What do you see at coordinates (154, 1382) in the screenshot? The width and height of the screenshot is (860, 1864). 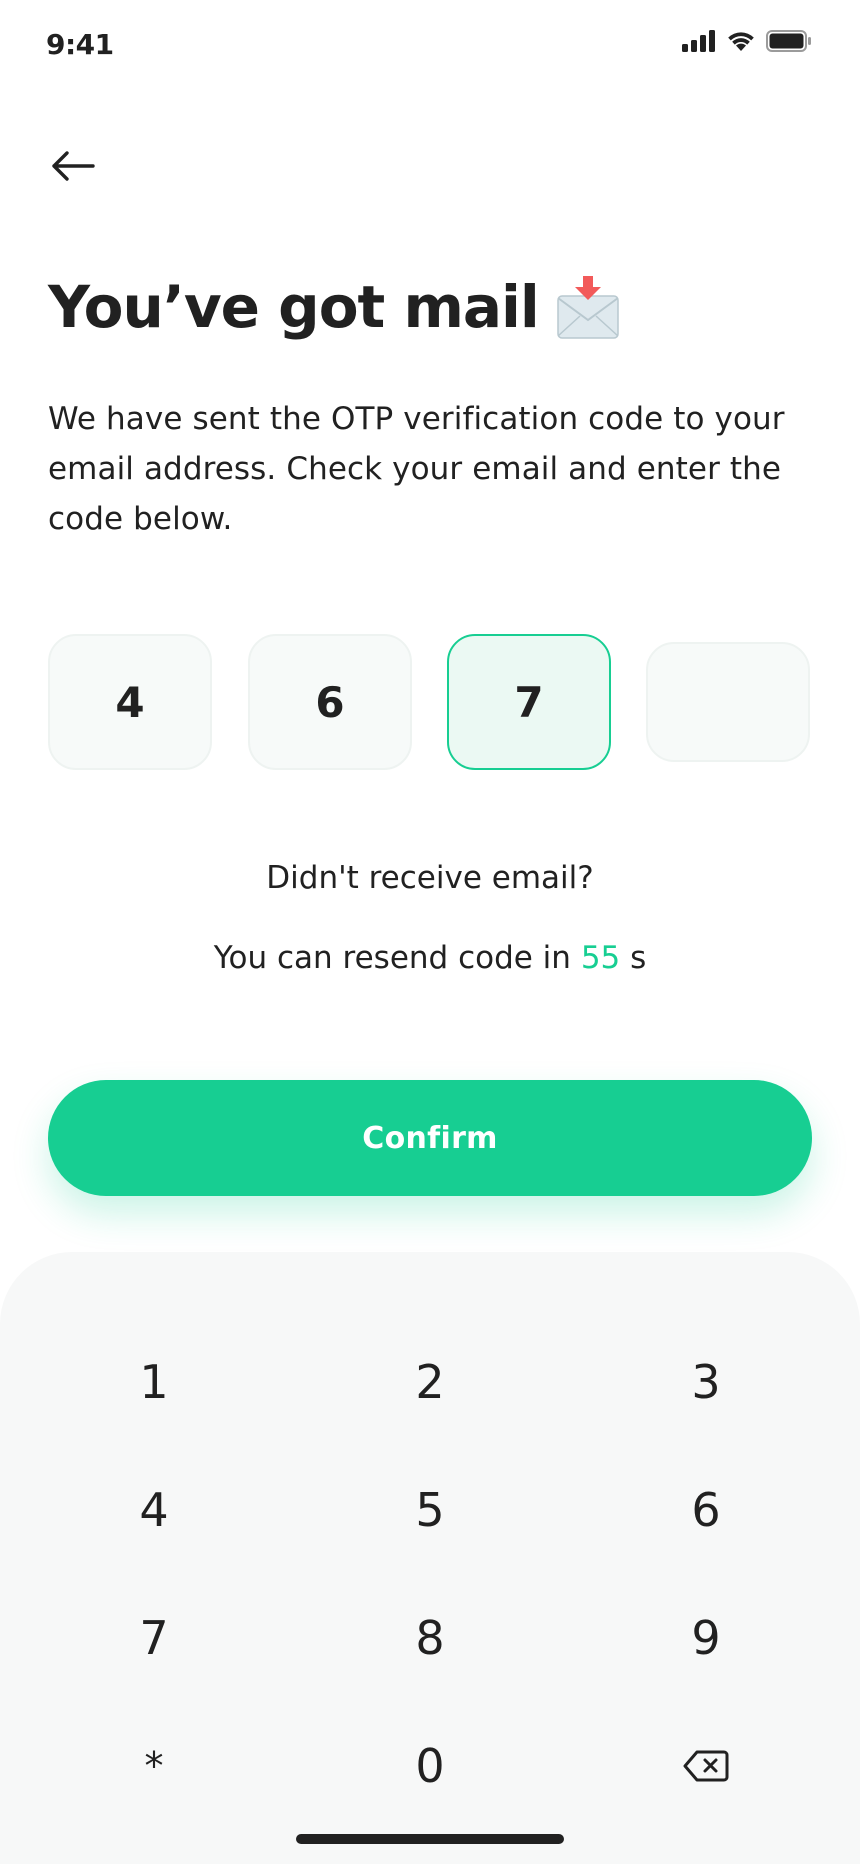 I see `key-1: 1` at bounding box center [154, 1382].